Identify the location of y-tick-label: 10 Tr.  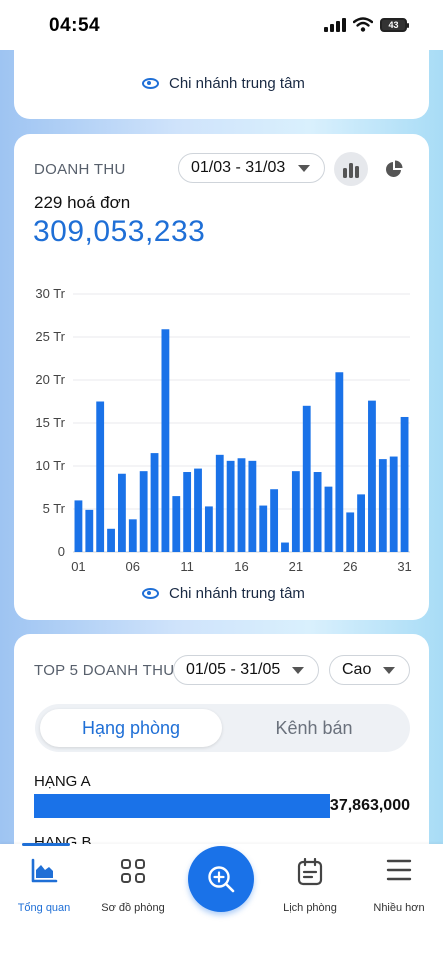
(50, 465).